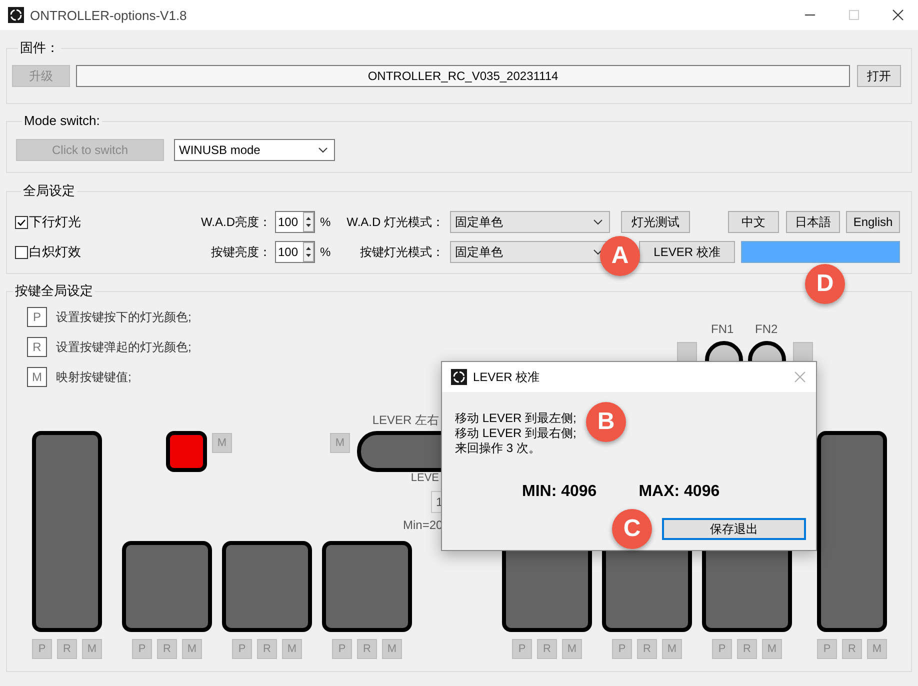 The height and width of the screenshot is (686, 918). I want to click on light-test-button: 灯光测试, so click(655, 222).